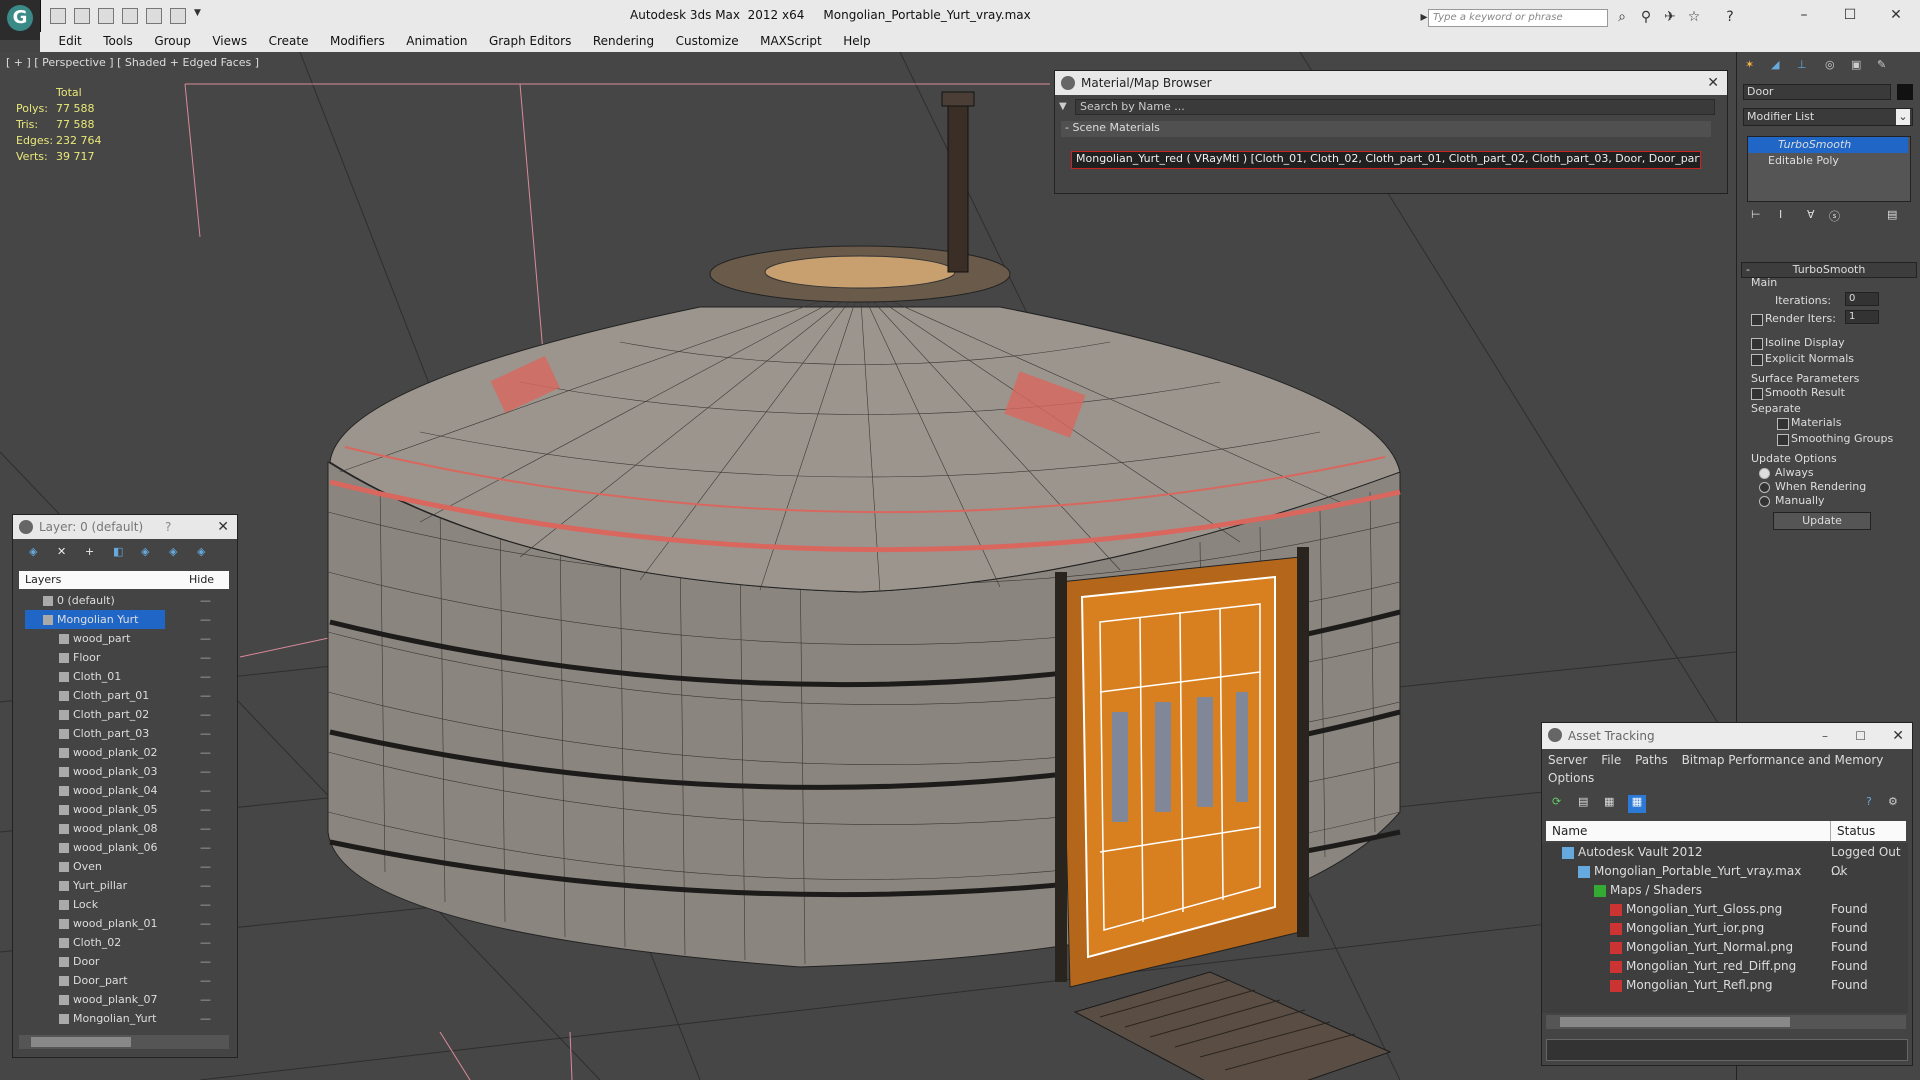 This screenshot has height=1080, width=1920. I want to click on modifier-list-dropdown: Modifier List ⌄, so click(1828, 117).